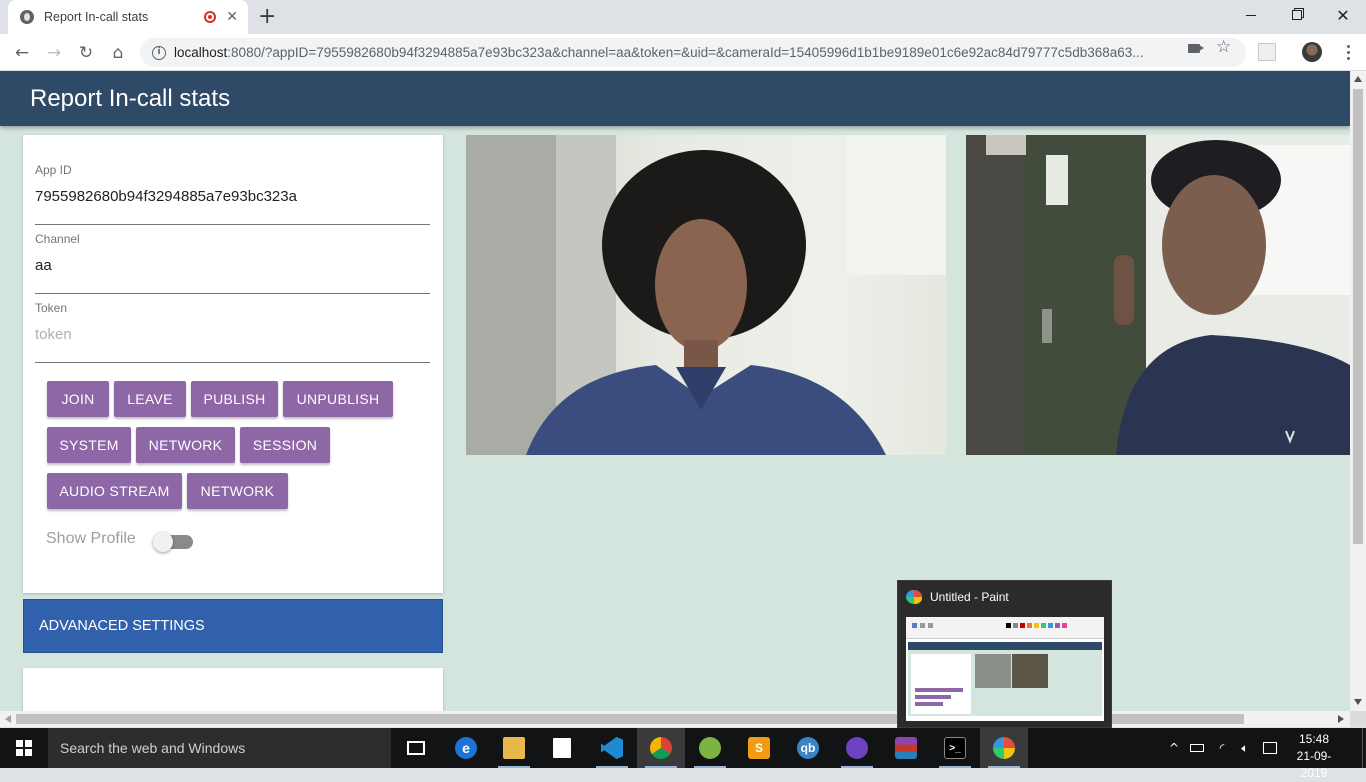  What do you see at coordinates (338, 399) in the screenshot?
I see `unpublish-button: UNPUBLISH` at bounding box center [338, 399].